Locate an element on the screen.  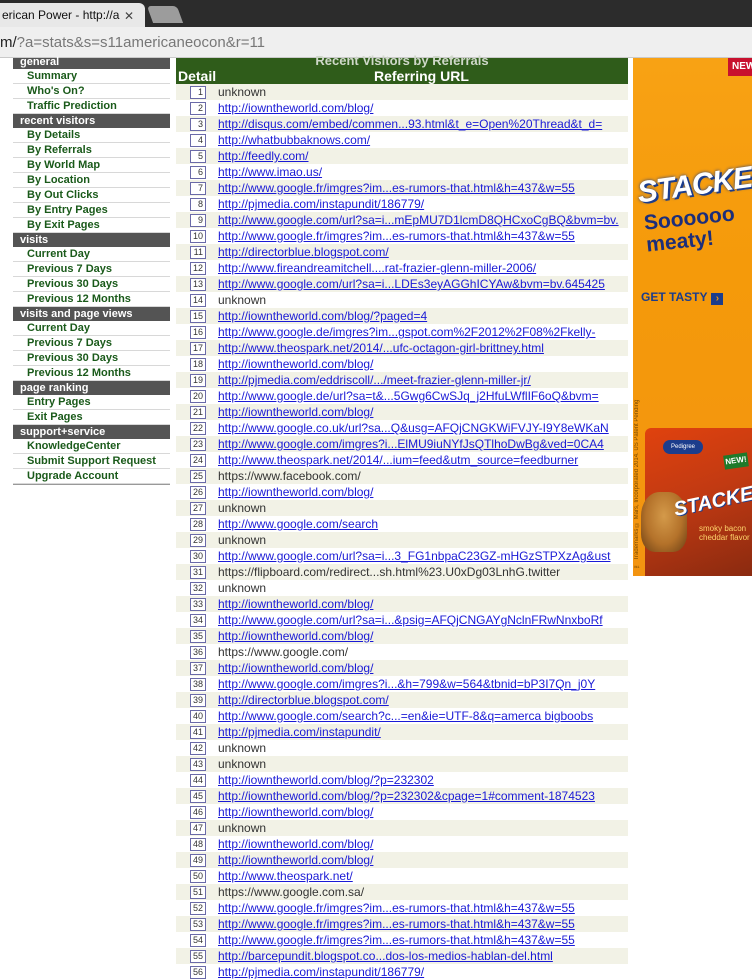
detail-button: 36 is located at coordinates (198, 652).